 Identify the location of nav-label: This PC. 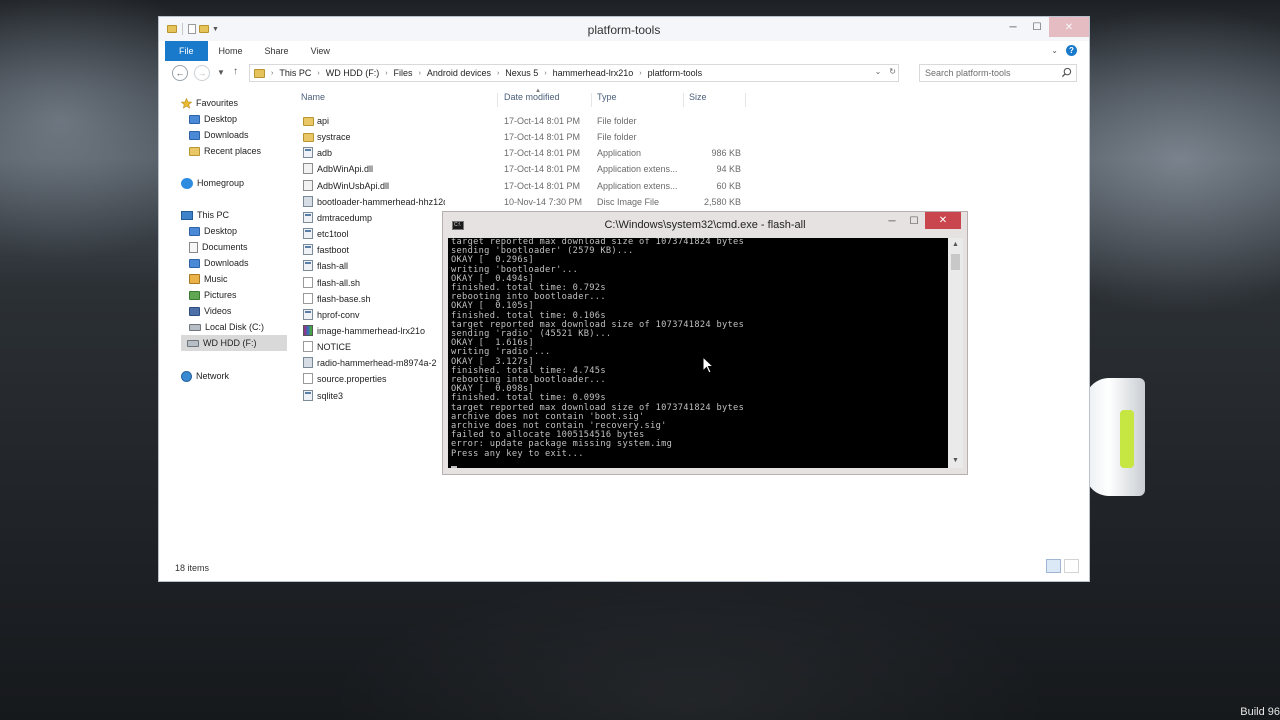
(213, 215).